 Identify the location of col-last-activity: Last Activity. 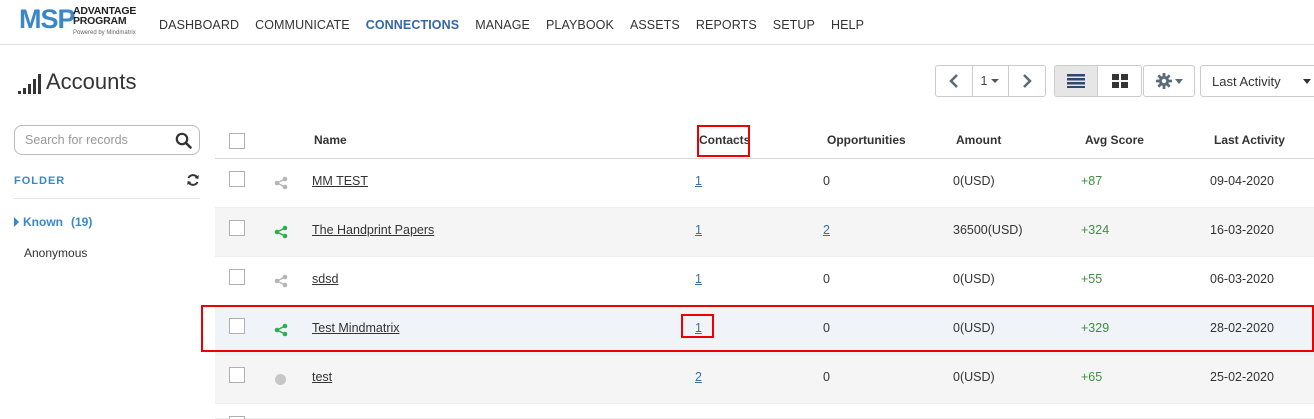
(1249, 140).